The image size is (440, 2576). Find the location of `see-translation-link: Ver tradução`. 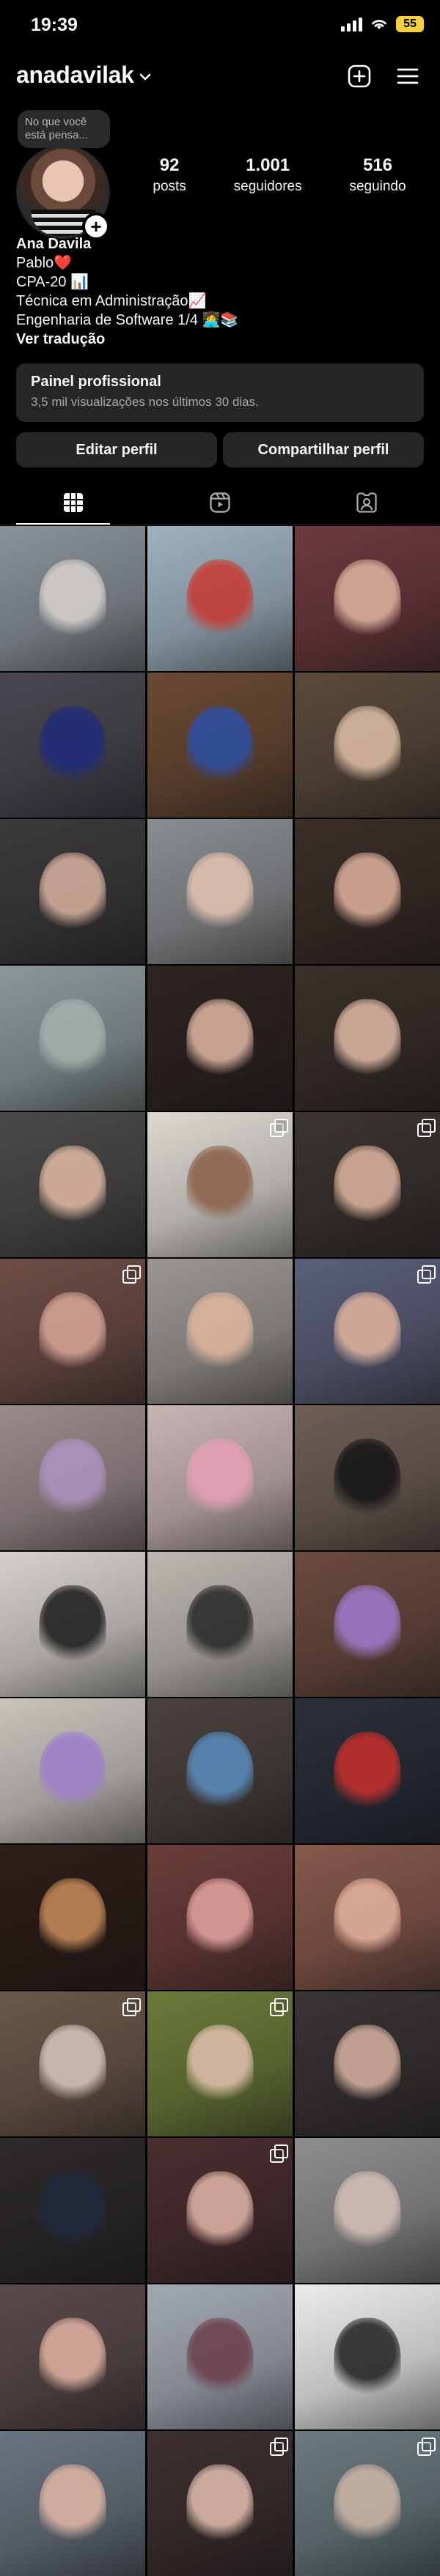

see-translation-link: Ver tradução is located at coordinates (221, 339).